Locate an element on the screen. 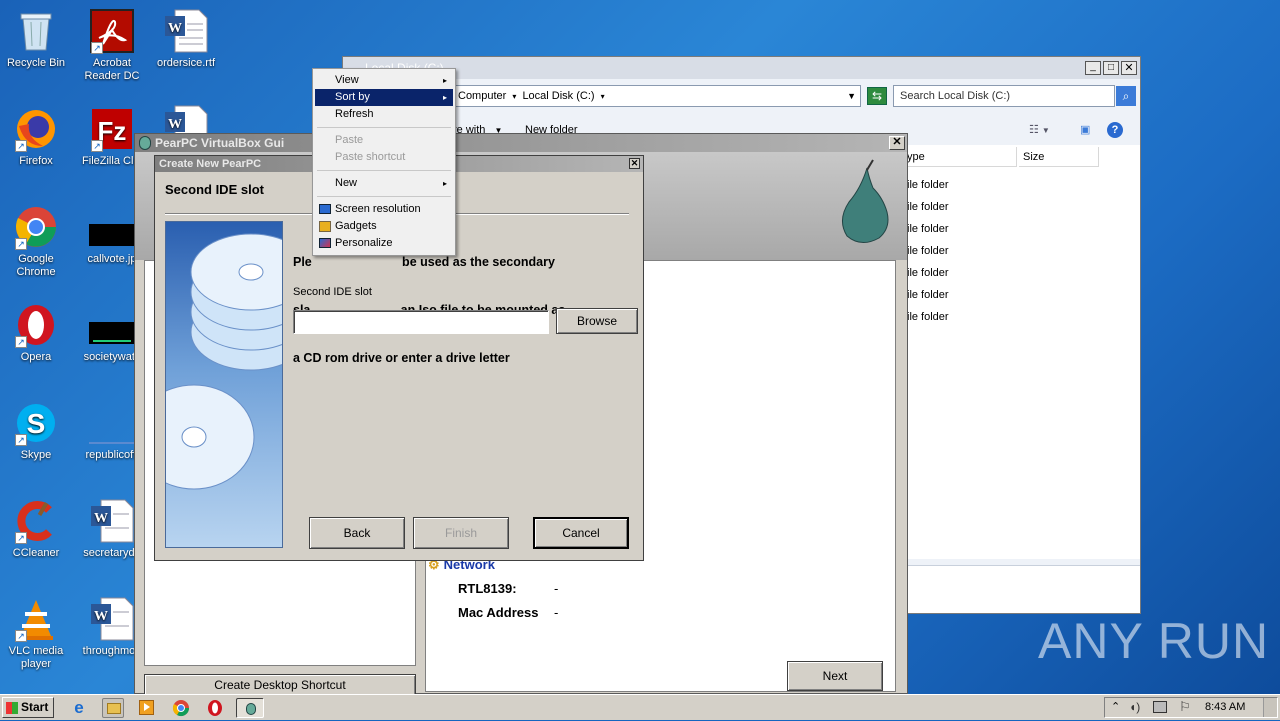  breadcrumb-computer: Computer is located at coordinates (482, 96).